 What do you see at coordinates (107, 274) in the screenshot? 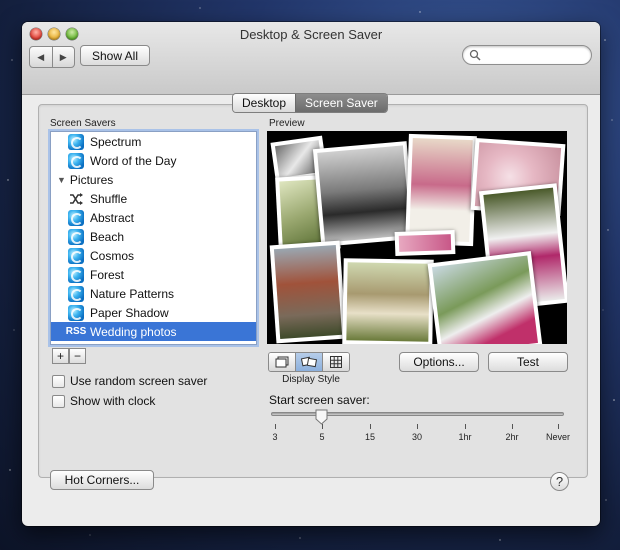
I see `list-item-label: Forest` at bounding box center [107, 274].